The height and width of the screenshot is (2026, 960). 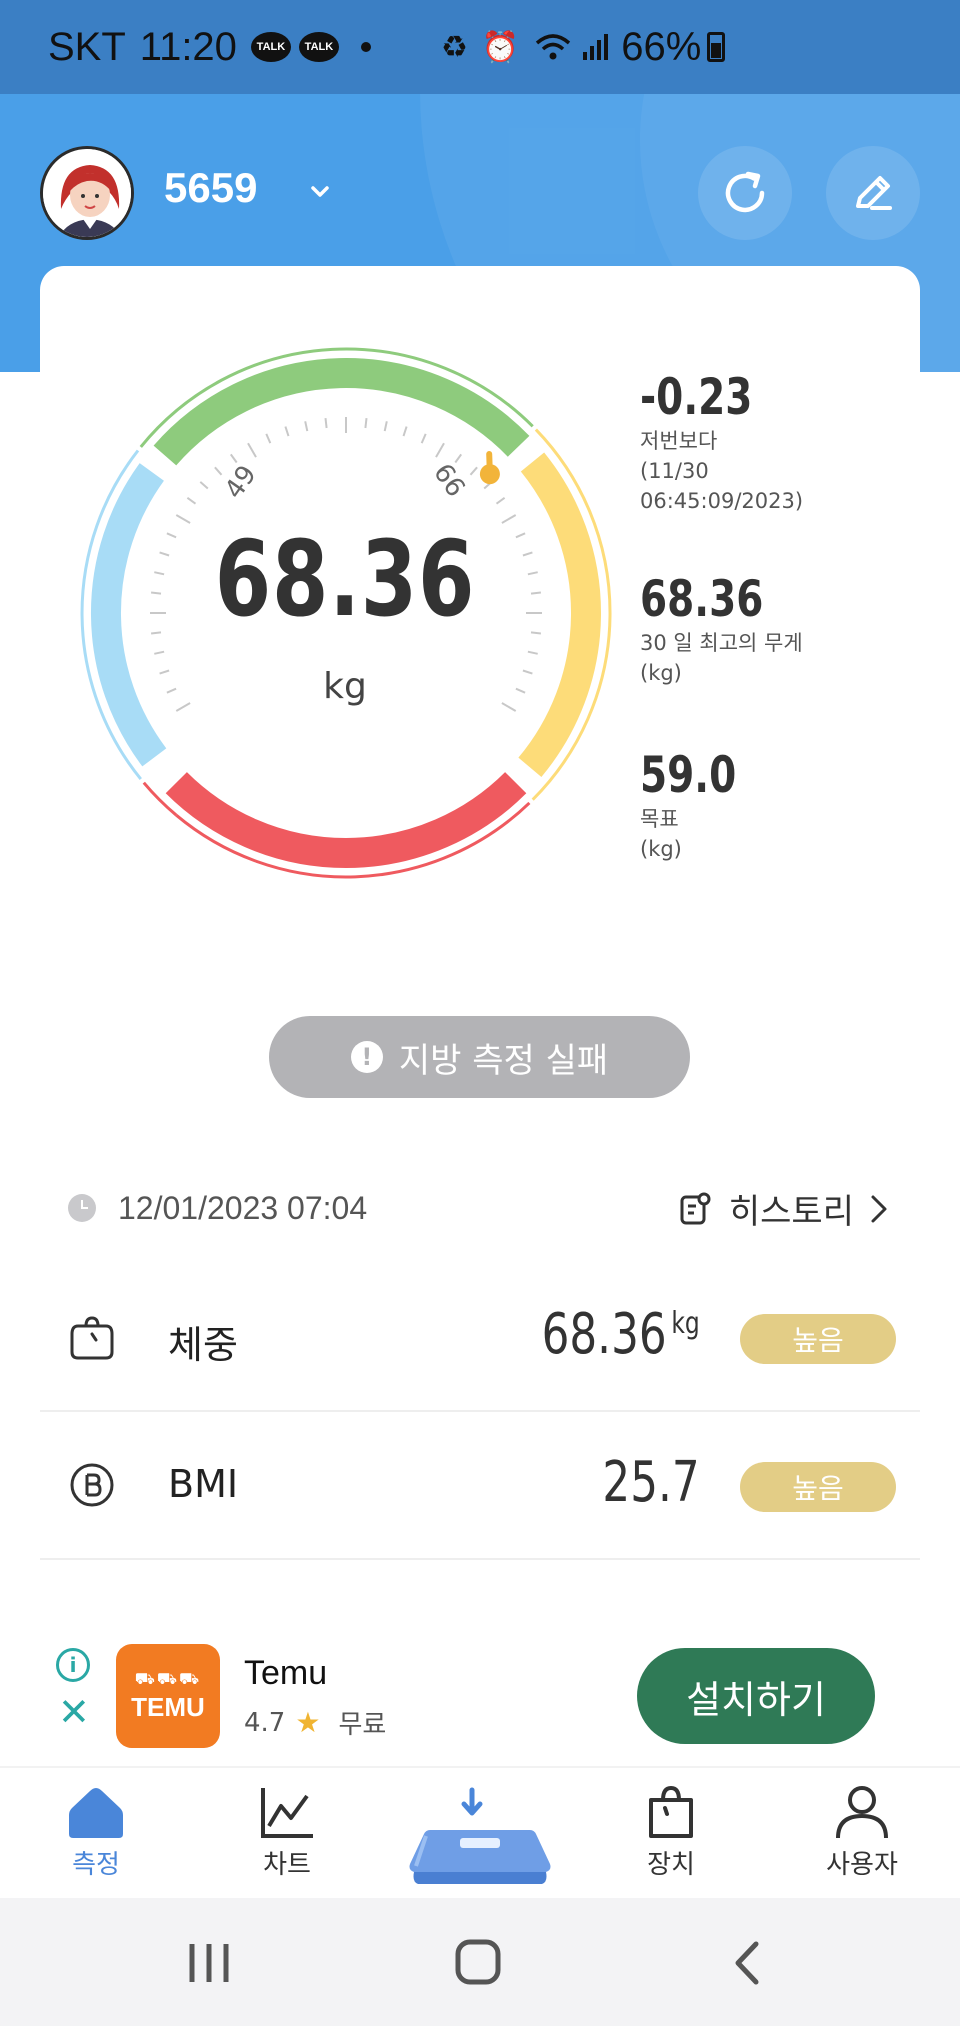 I want to click on ad-info-icon: i, so click(x=73, y=1665).